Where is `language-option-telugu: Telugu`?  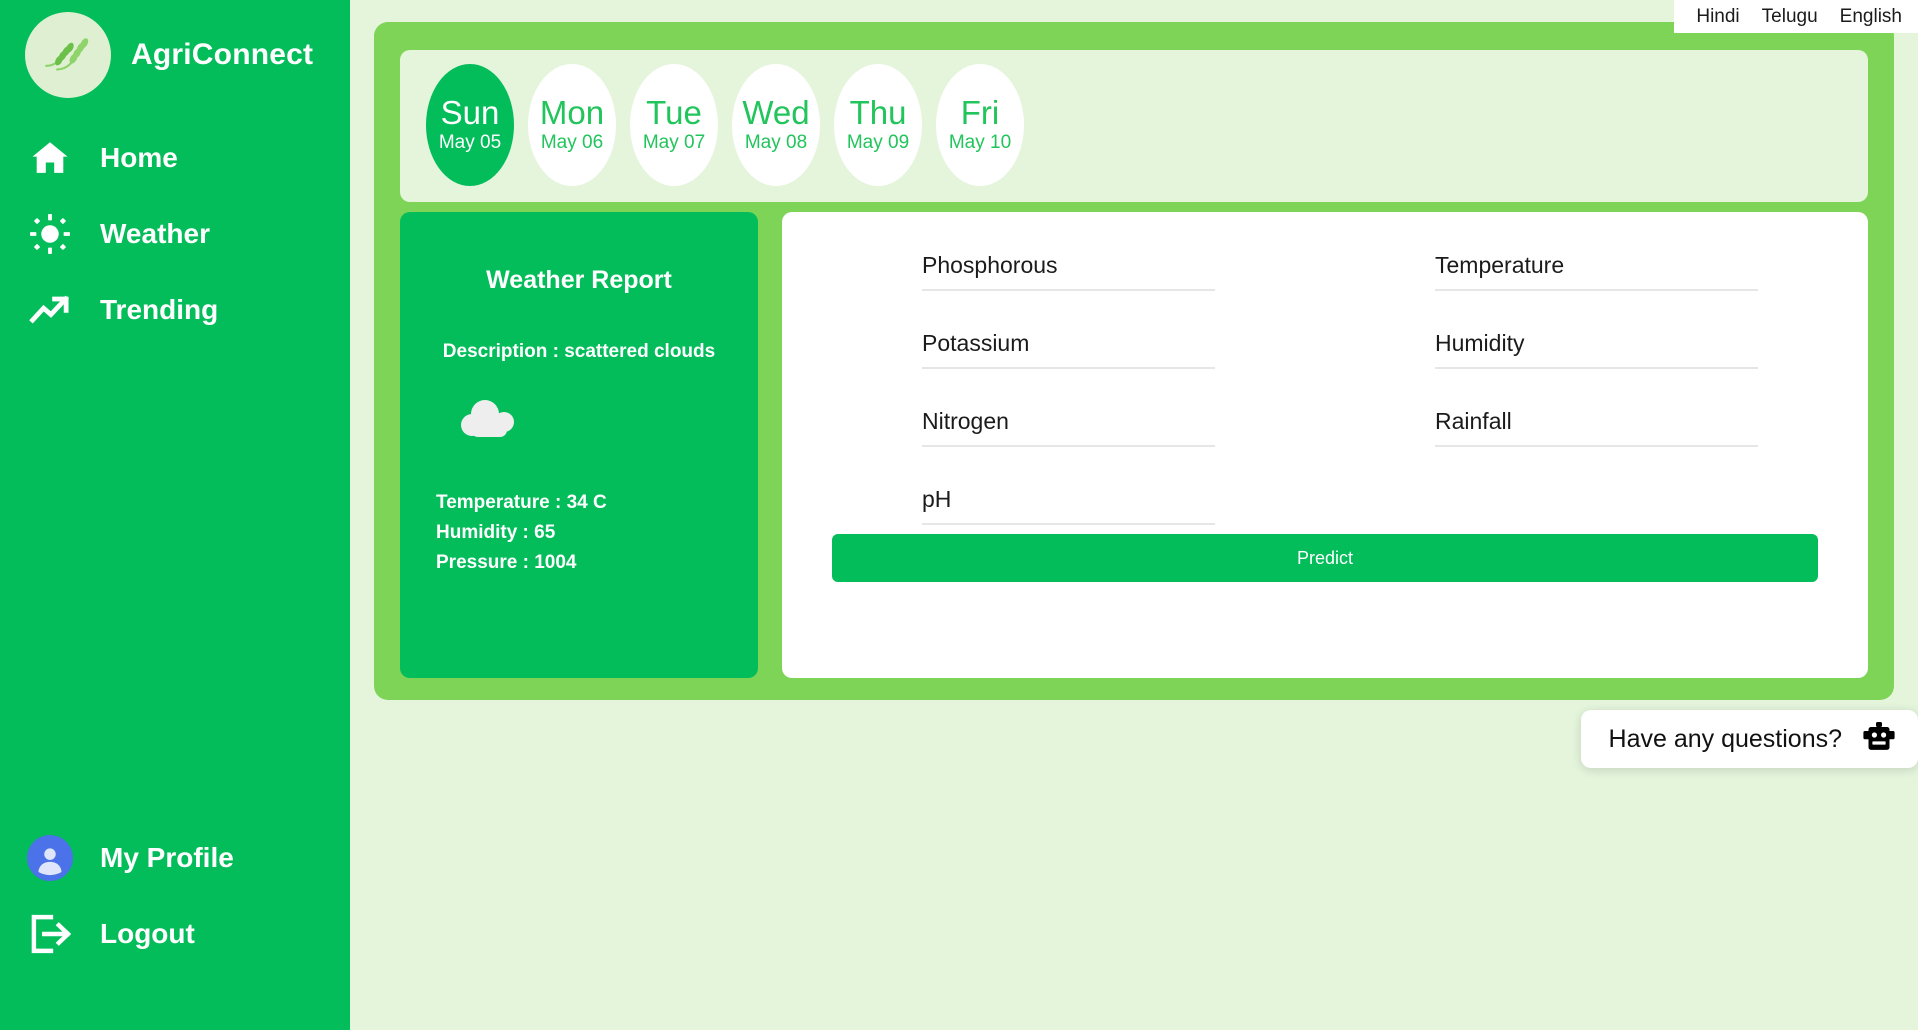
language-option-telugu: Telugu is located at coordinates (1790, 16).